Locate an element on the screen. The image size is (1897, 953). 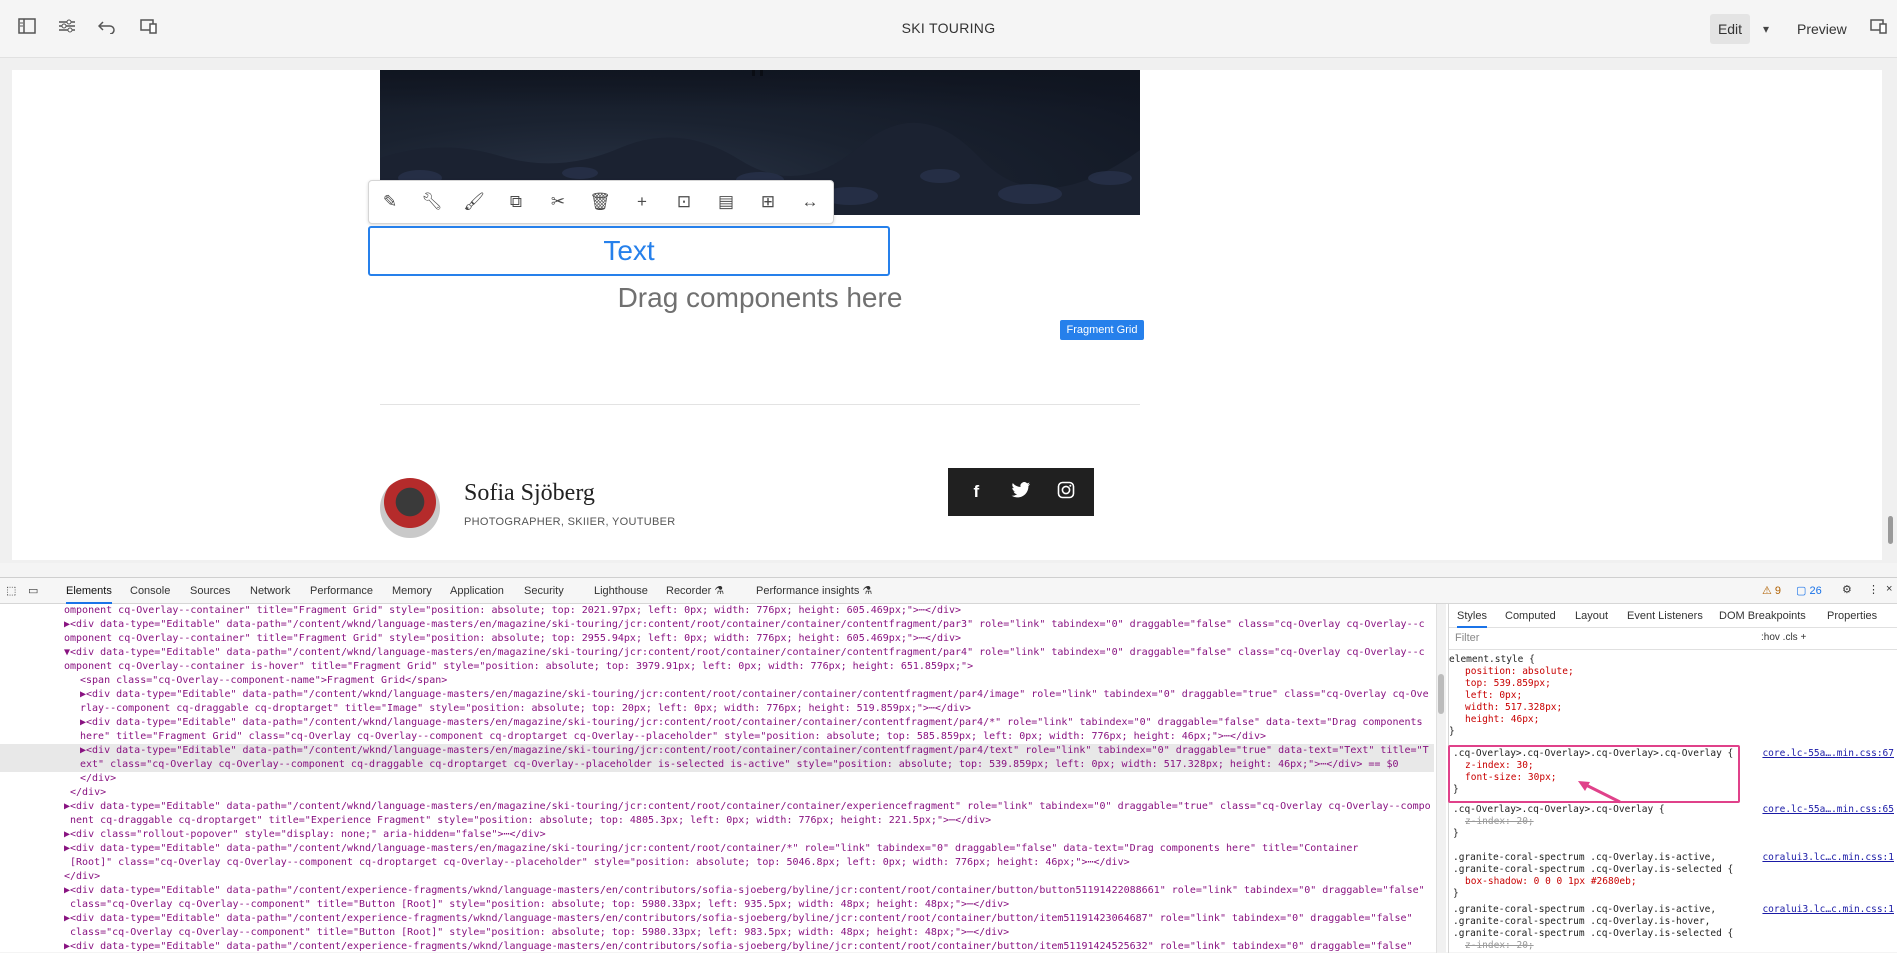
messages-badge: ▢ 26 is located at coordinates (1809, 590).